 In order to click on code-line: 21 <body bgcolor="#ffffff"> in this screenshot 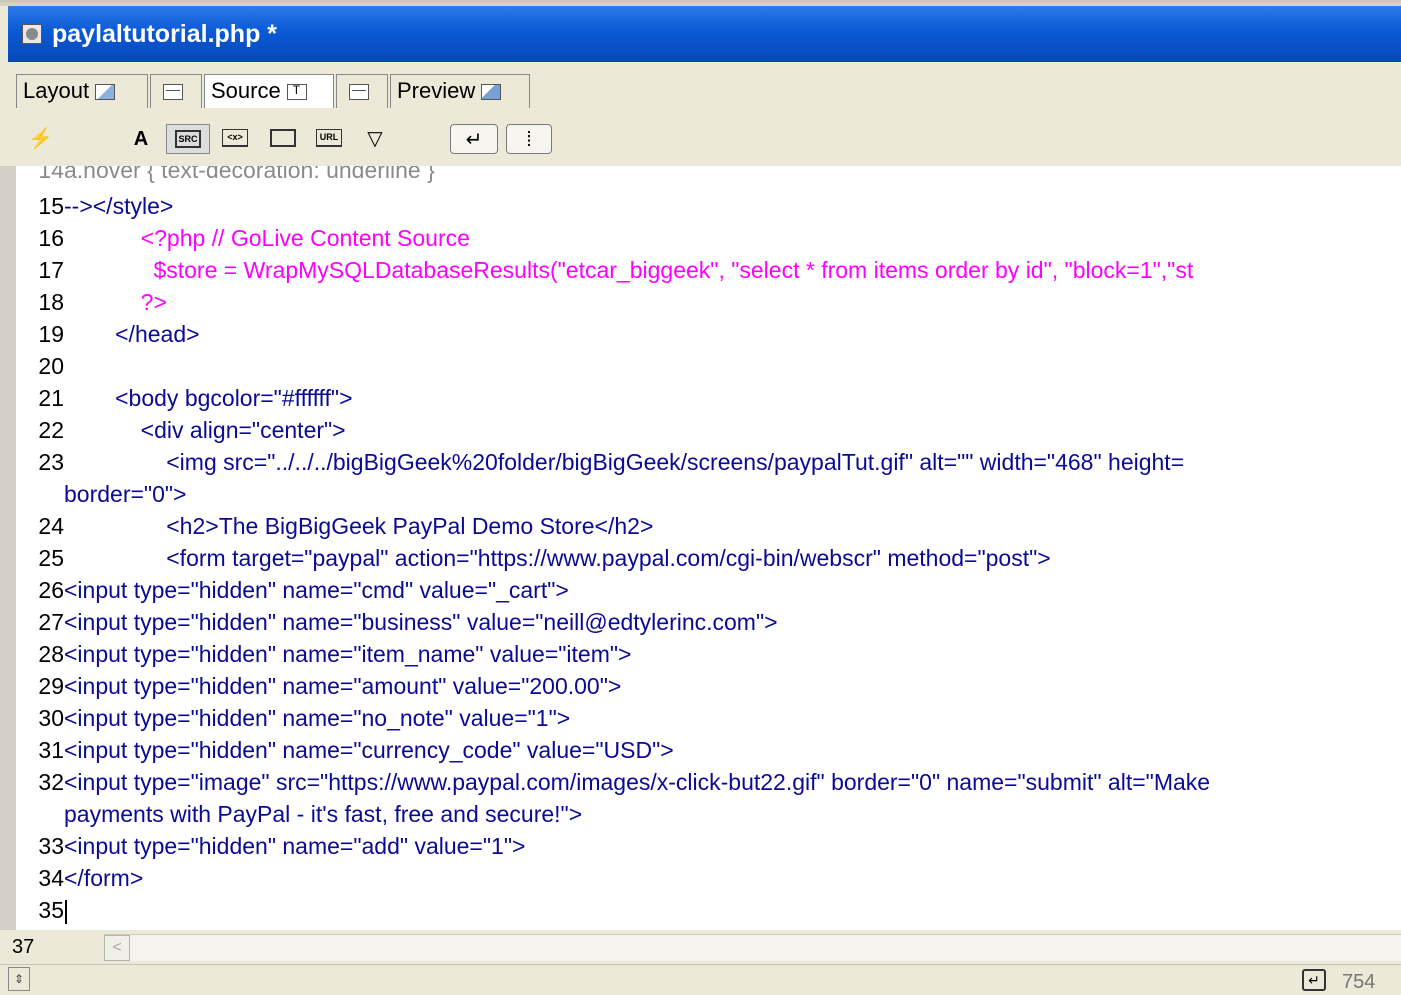, I will do `click(184, 398)`.